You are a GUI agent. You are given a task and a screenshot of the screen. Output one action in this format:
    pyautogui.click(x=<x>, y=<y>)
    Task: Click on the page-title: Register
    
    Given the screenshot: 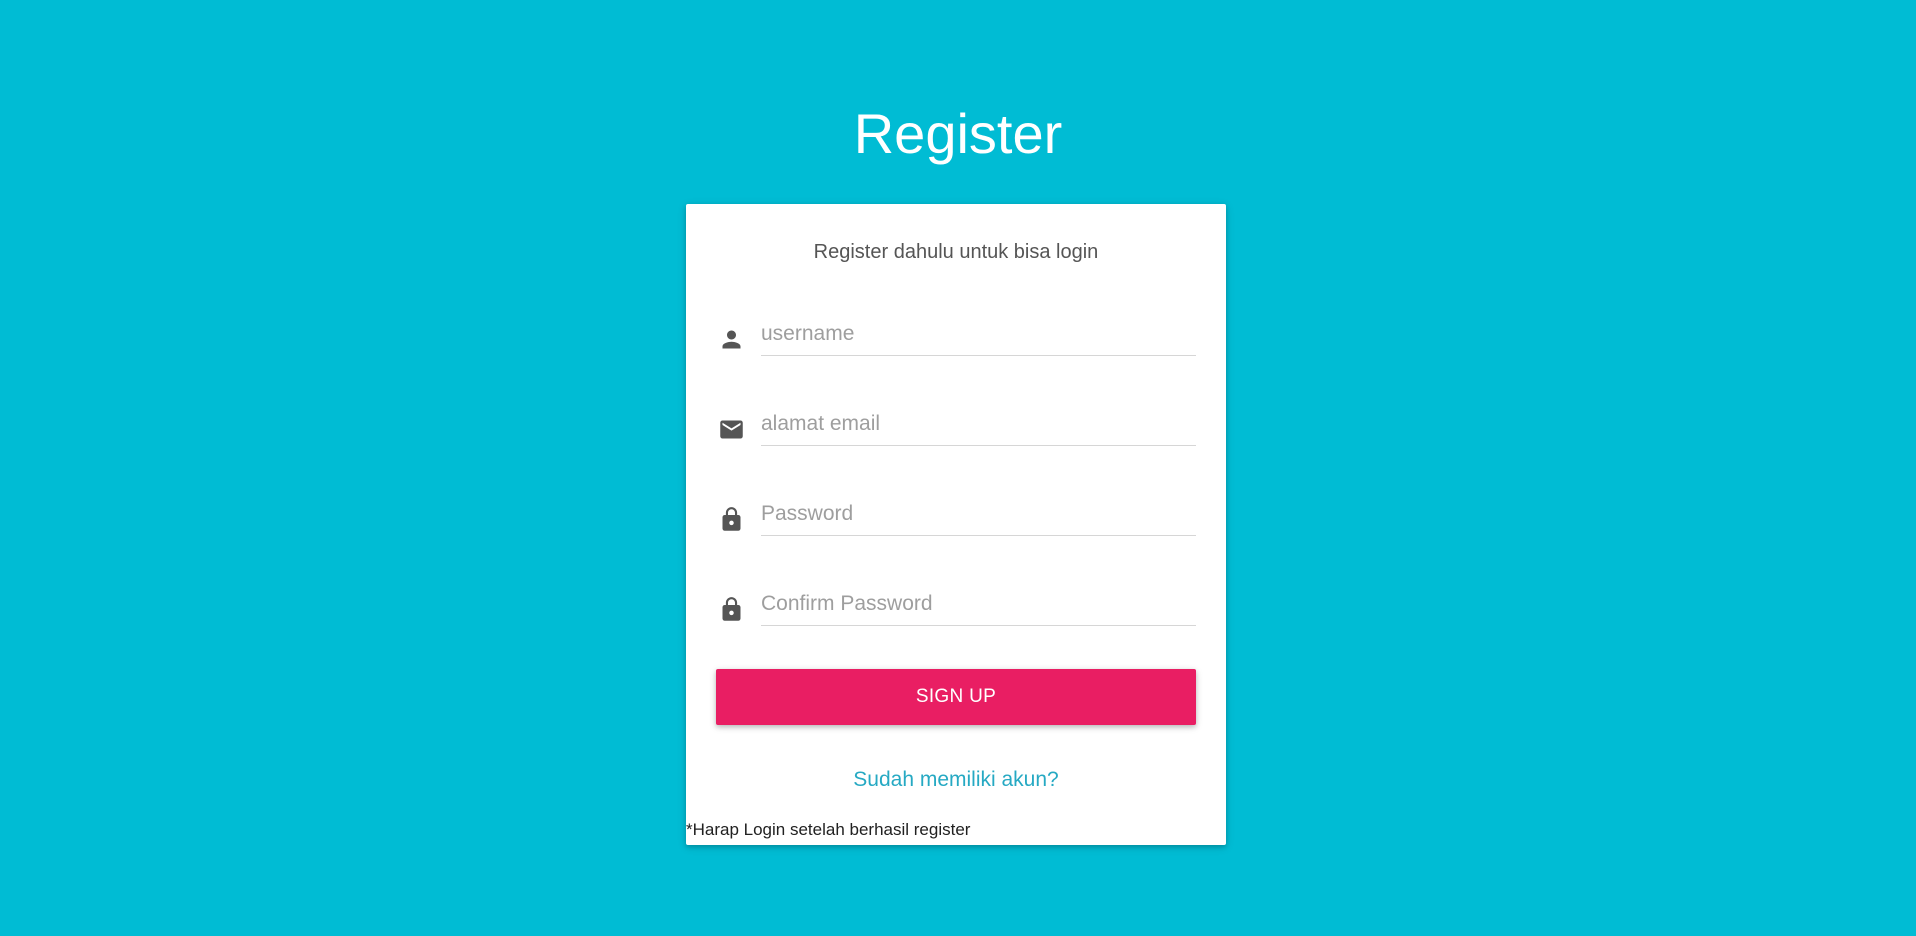 What is the action you would take?
    pyautogui.click(x=958, y=133)
    